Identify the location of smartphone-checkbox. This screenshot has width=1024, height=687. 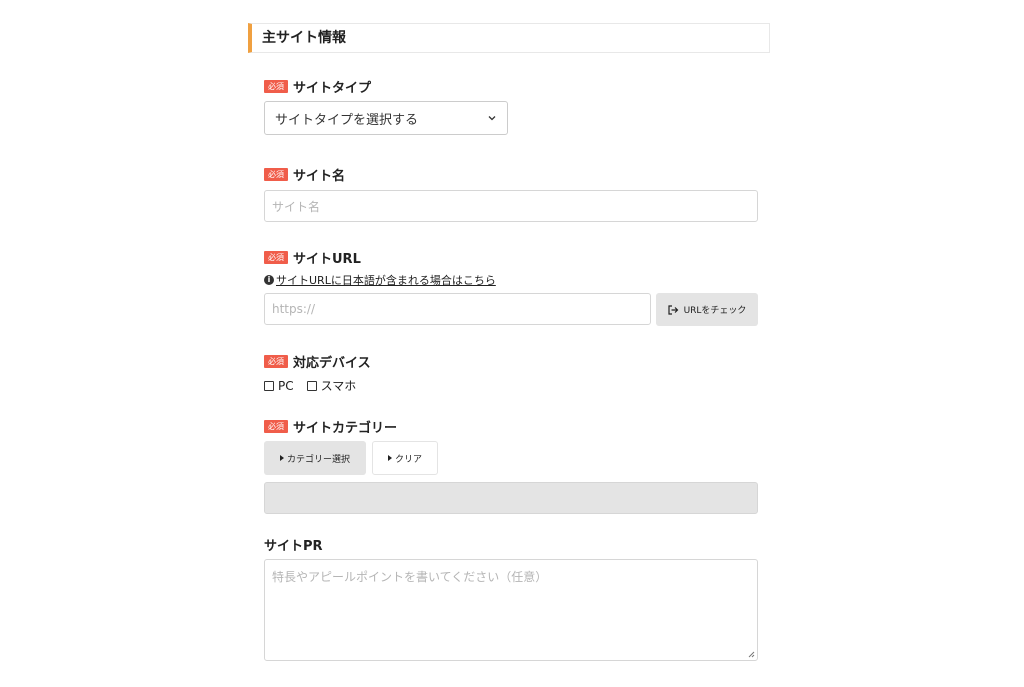
(311, 385).